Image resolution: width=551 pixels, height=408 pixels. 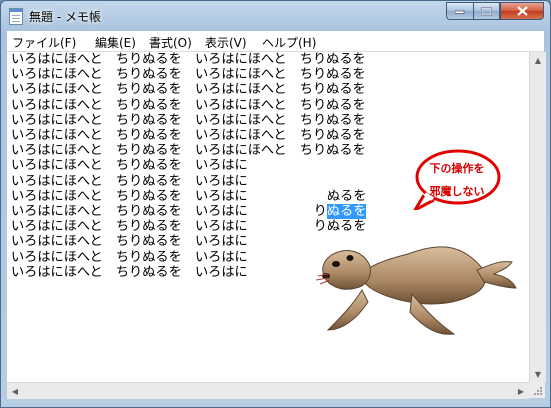 I want to click on seal-mascot, so click(x=416, y=290).